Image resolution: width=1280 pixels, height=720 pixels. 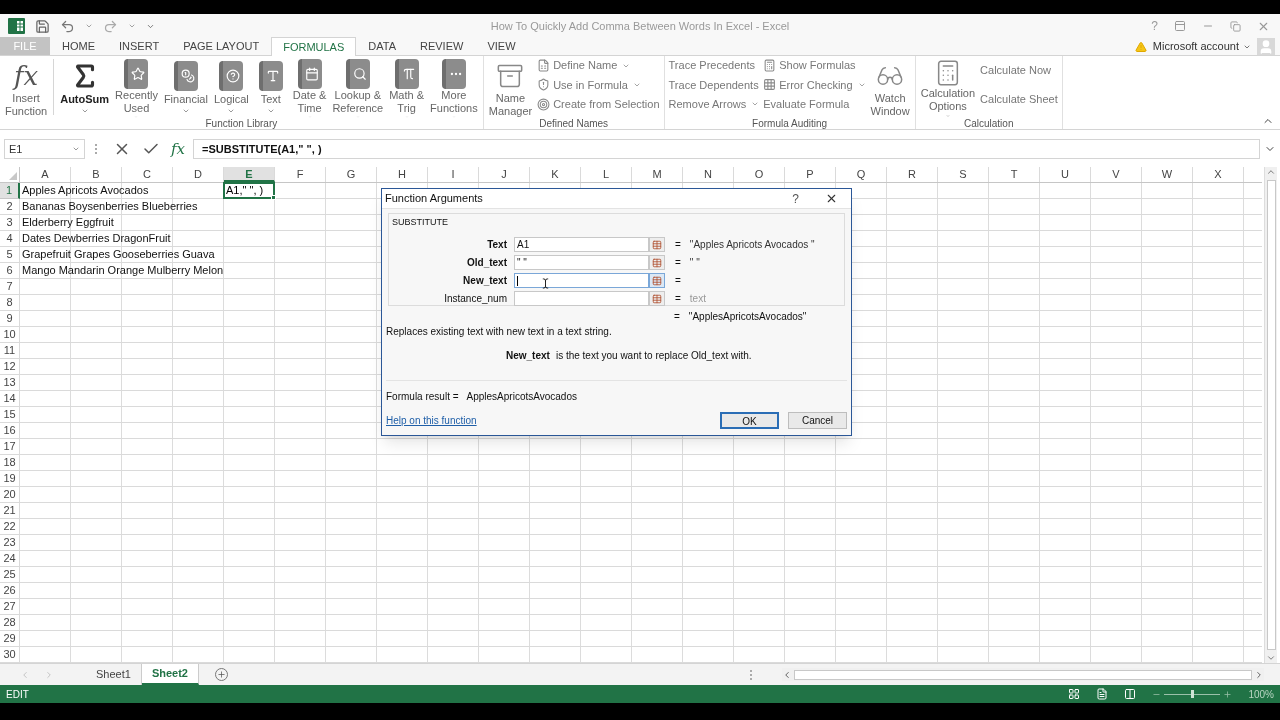 What do you see at coordinates (10, 639) in the screenshot?
I see `row-header: 29` at bounding box center [10, 639].